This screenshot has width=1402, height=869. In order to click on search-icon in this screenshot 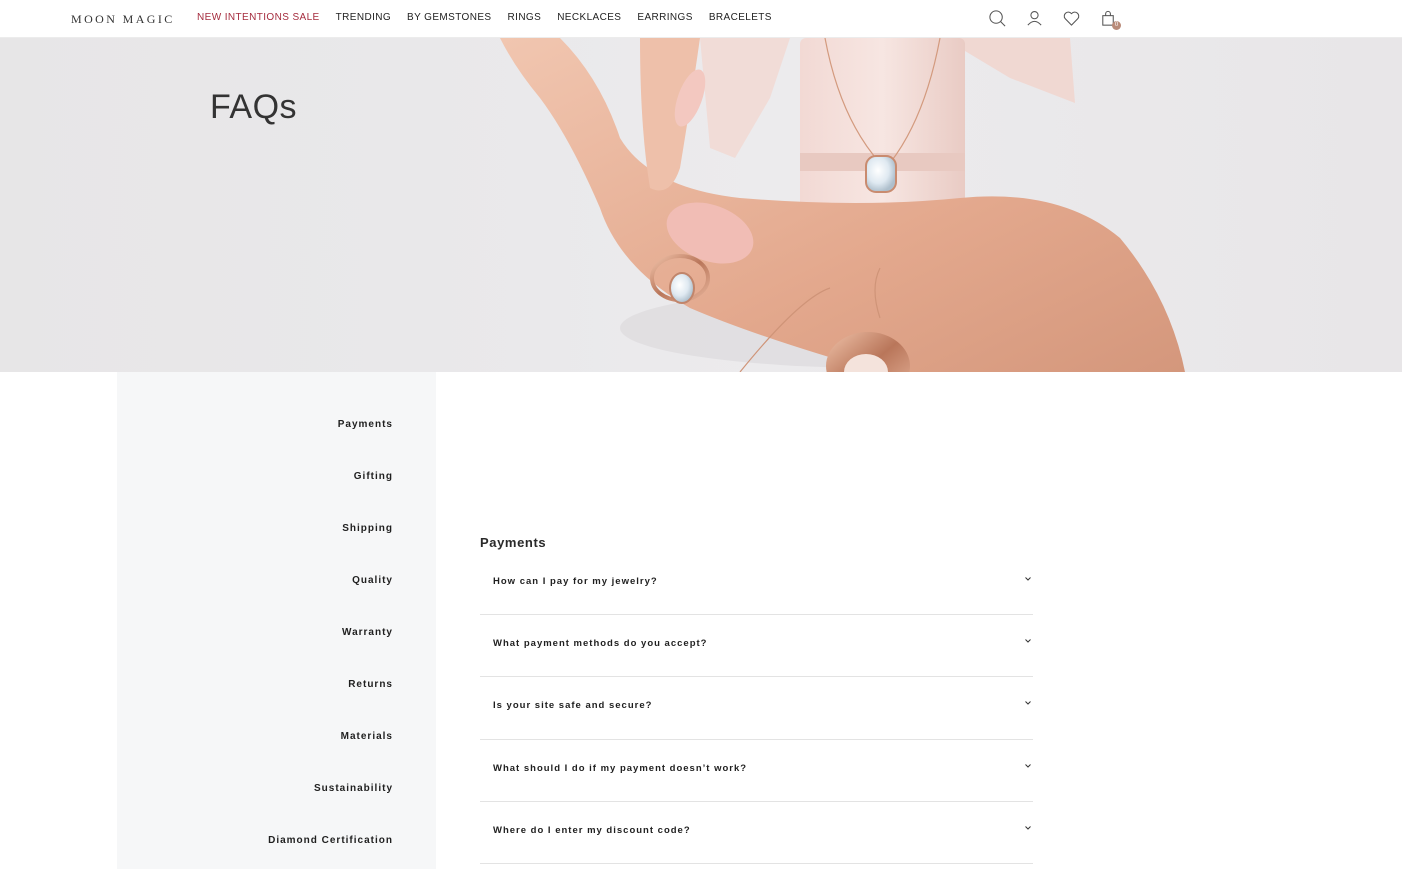, I will do `click(997, 18)`.